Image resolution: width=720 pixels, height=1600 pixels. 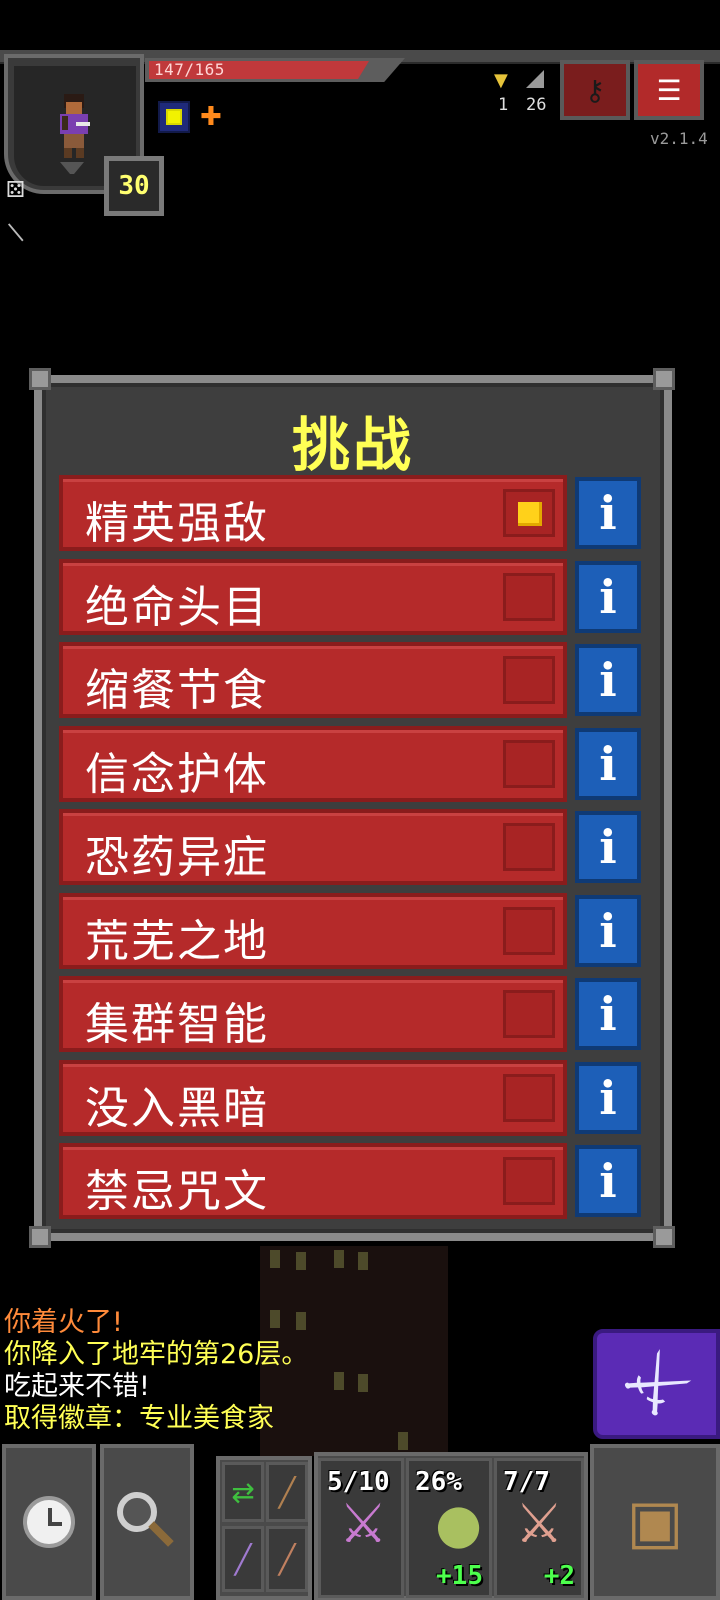 I want to click on quickslot-2: 26% ● +15, so click(x=449, y=1528).